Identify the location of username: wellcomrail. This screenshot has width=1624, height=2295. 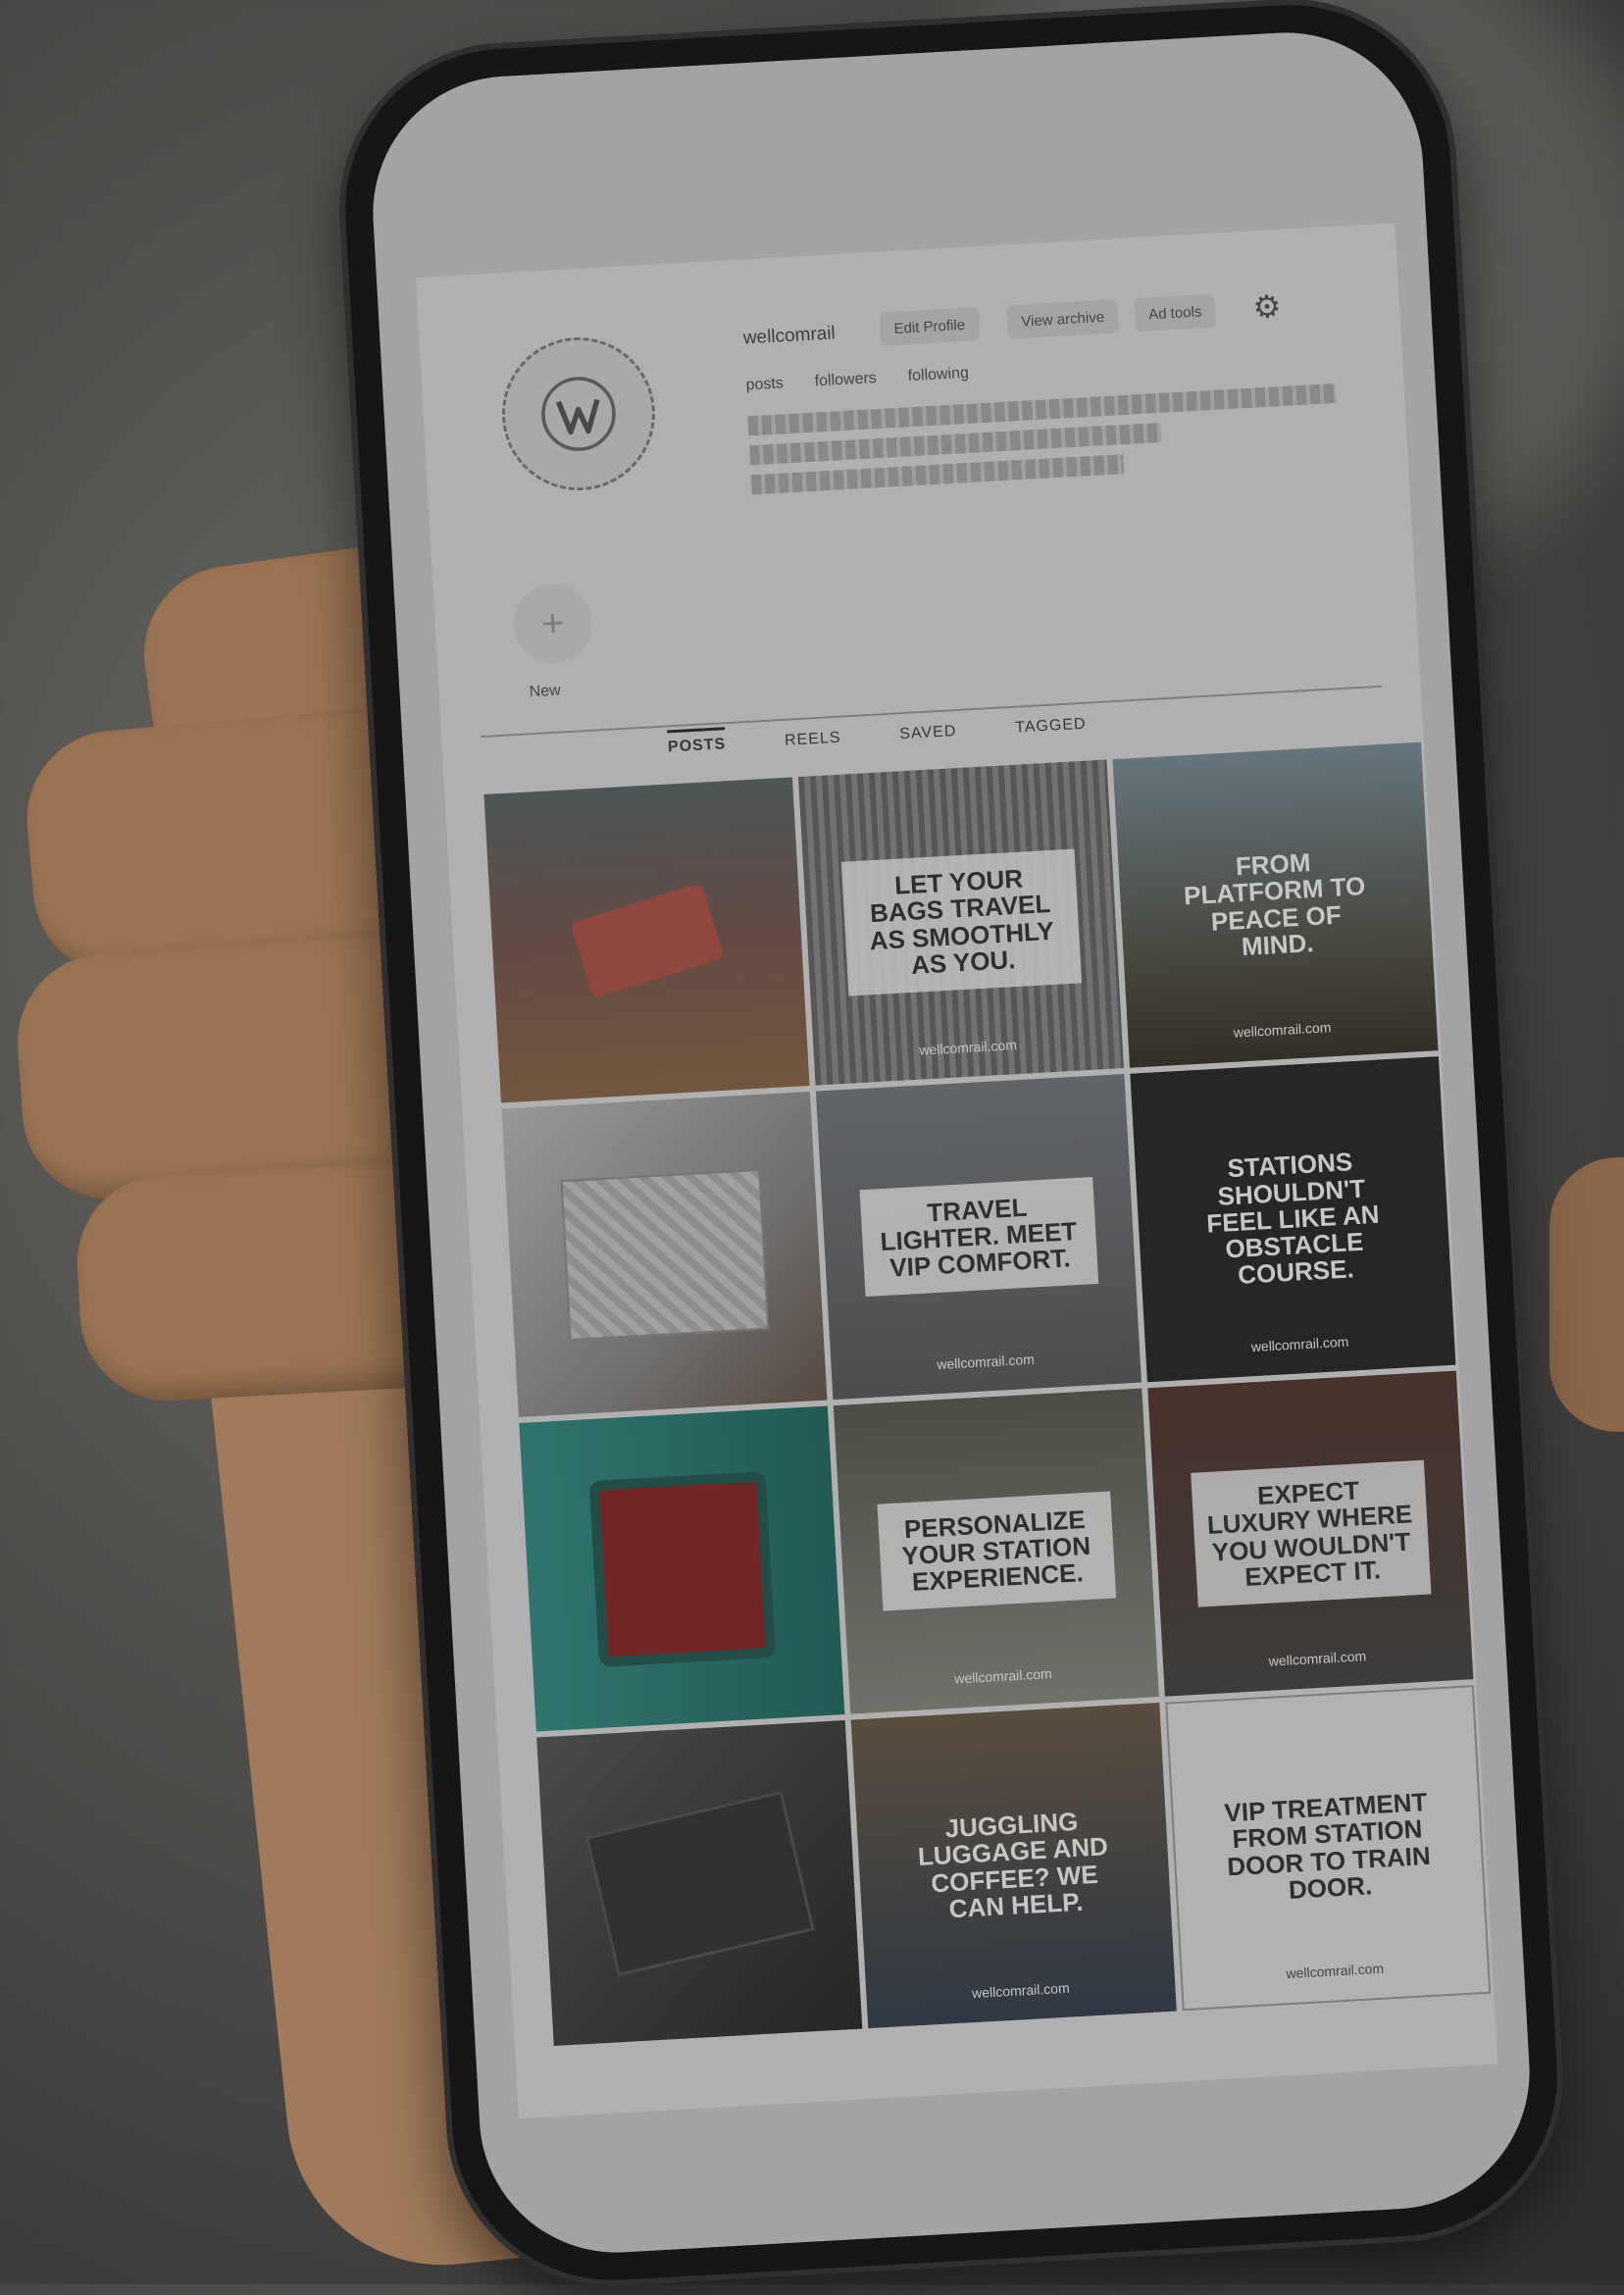
(789, 336).